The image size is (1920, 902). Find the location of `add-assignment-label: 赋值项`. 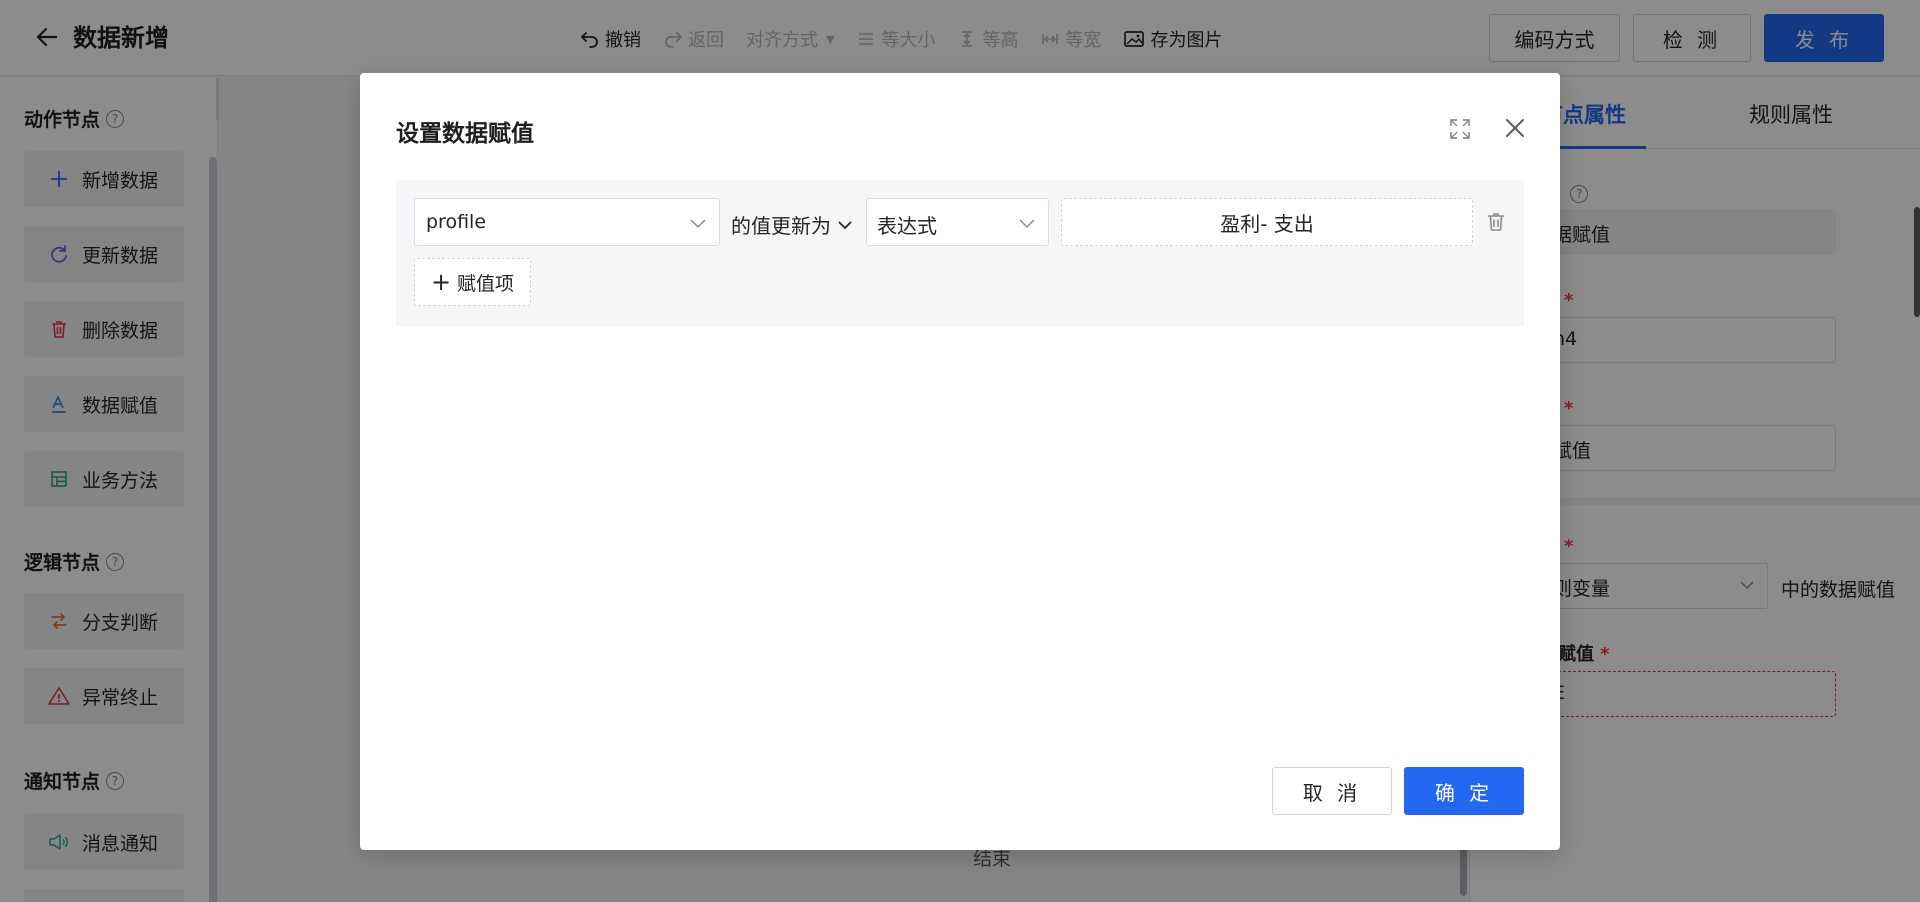

add-assignment-label: 赋值项 is located at coordinates (486, 283).